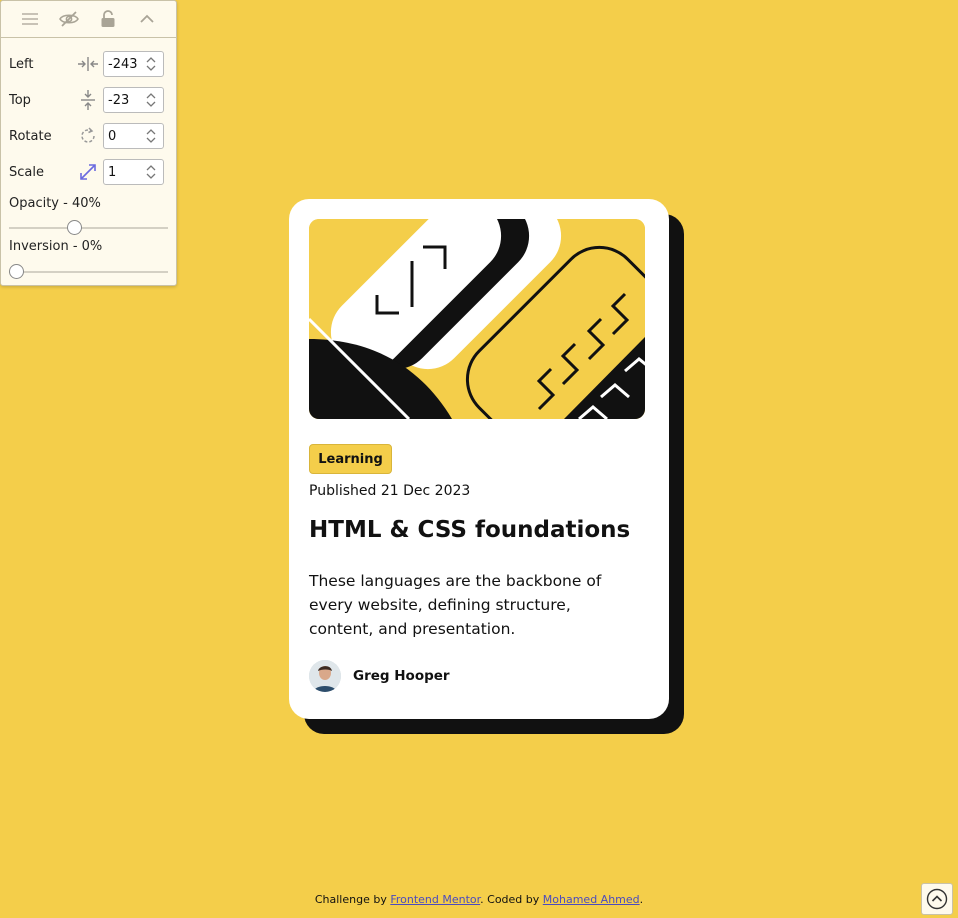 Image resolution: width=958 pixels, height=918 pixels. I want to click on top-value: -23, so click(119, 100).